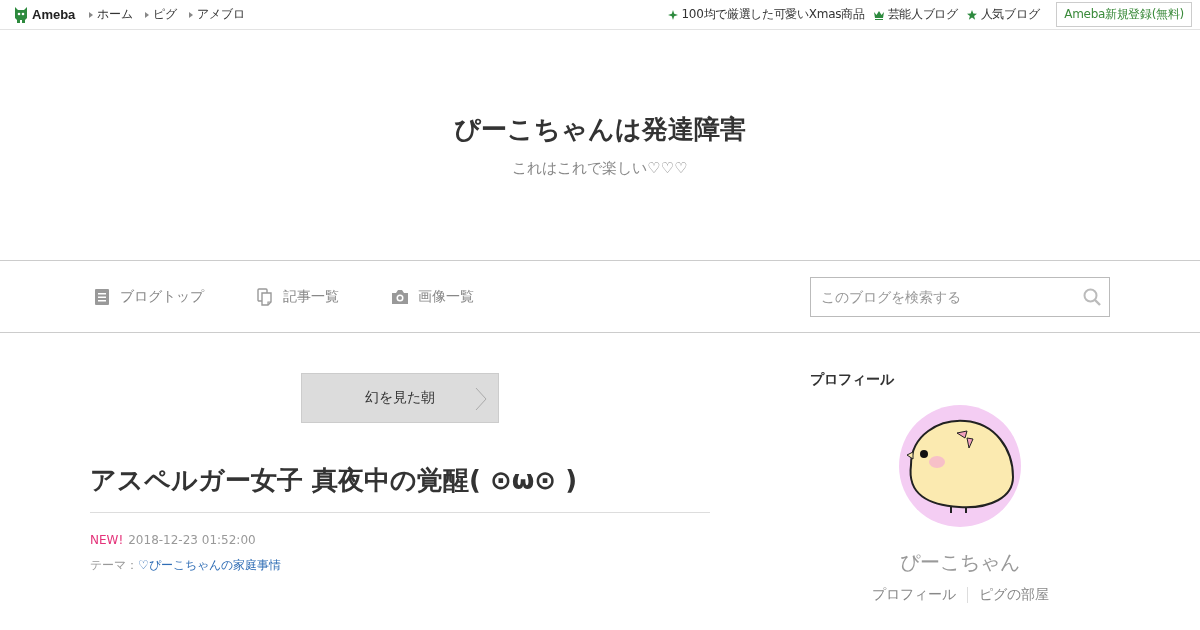 Image resolution: width=1200 pixels, height=630 pixels. Describe the element at coordinates (1003, 14) in the screenshot. I see `promo-link: 人気ブログ` at that location.